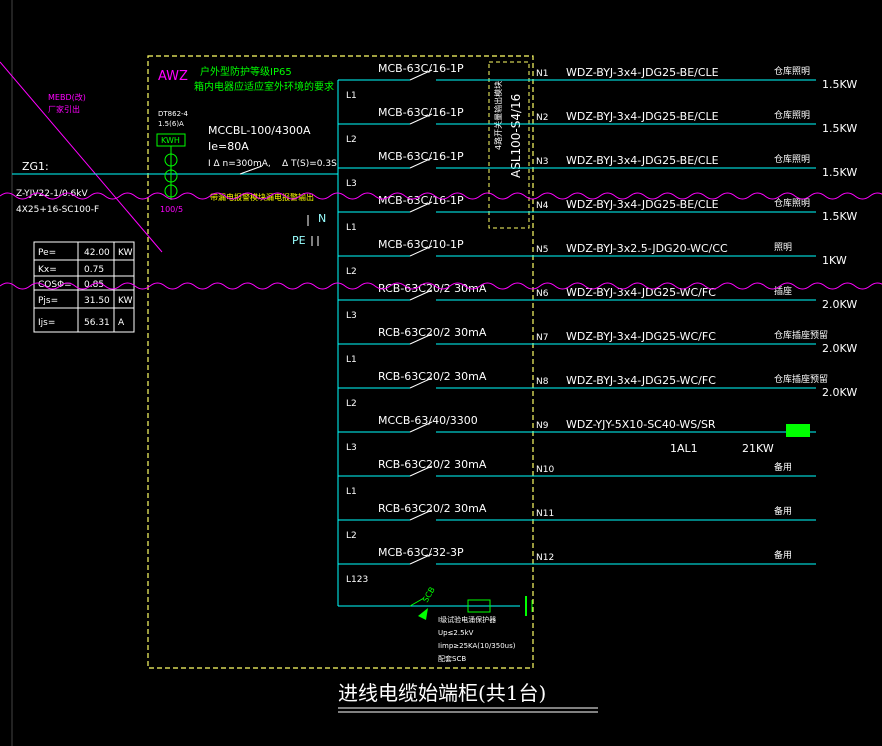 This screenshot has width=882, height=746. Describe the element at coordinates (798, 430) in the screenshot. I see `sub-board-marker` at that location.